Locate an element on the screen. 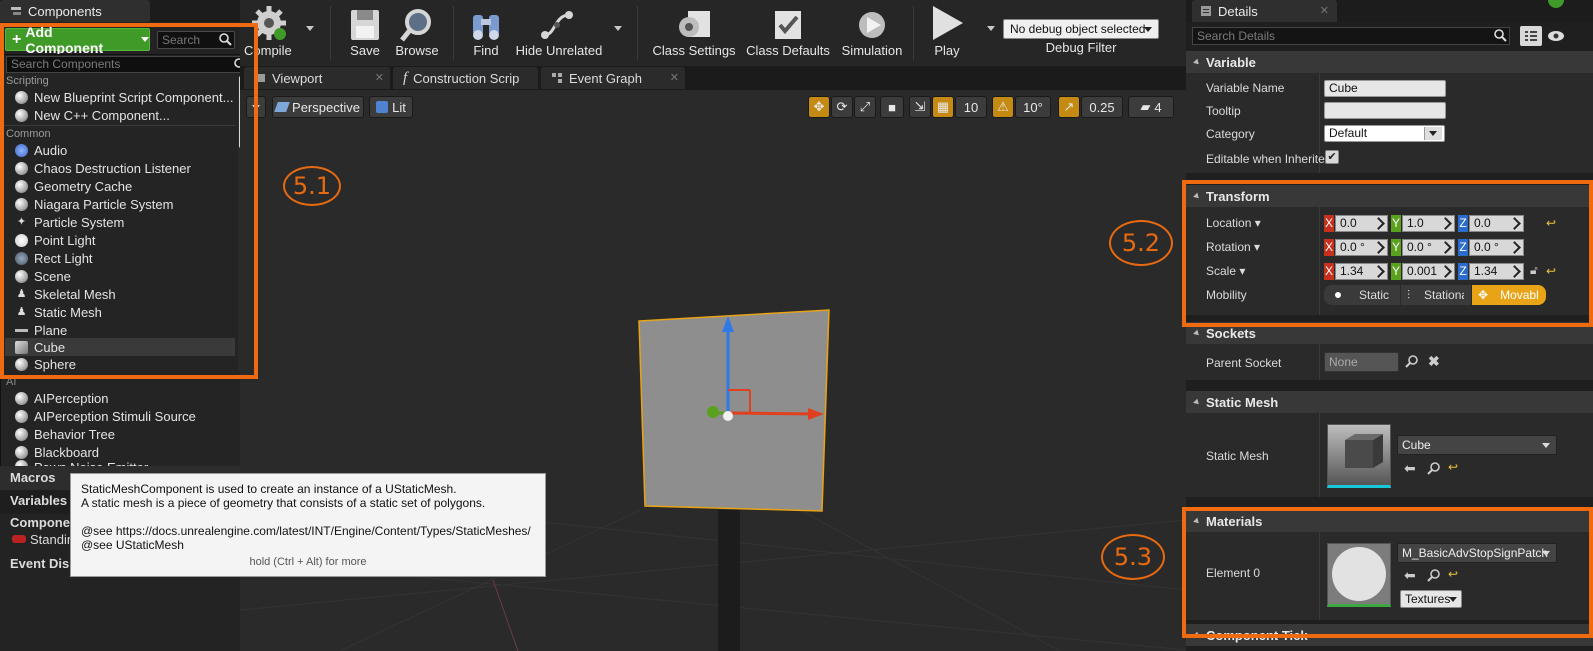 The width and height of the screenshot is (1593, 651). material-thumbnail is located at coordinates (1359, 575).